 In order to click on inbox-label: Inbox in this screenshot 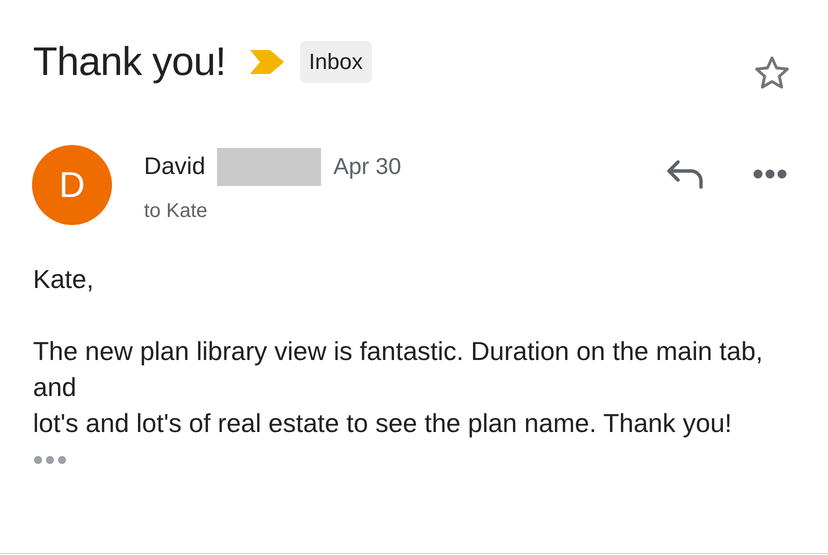, I will do `click(336, 62)`.